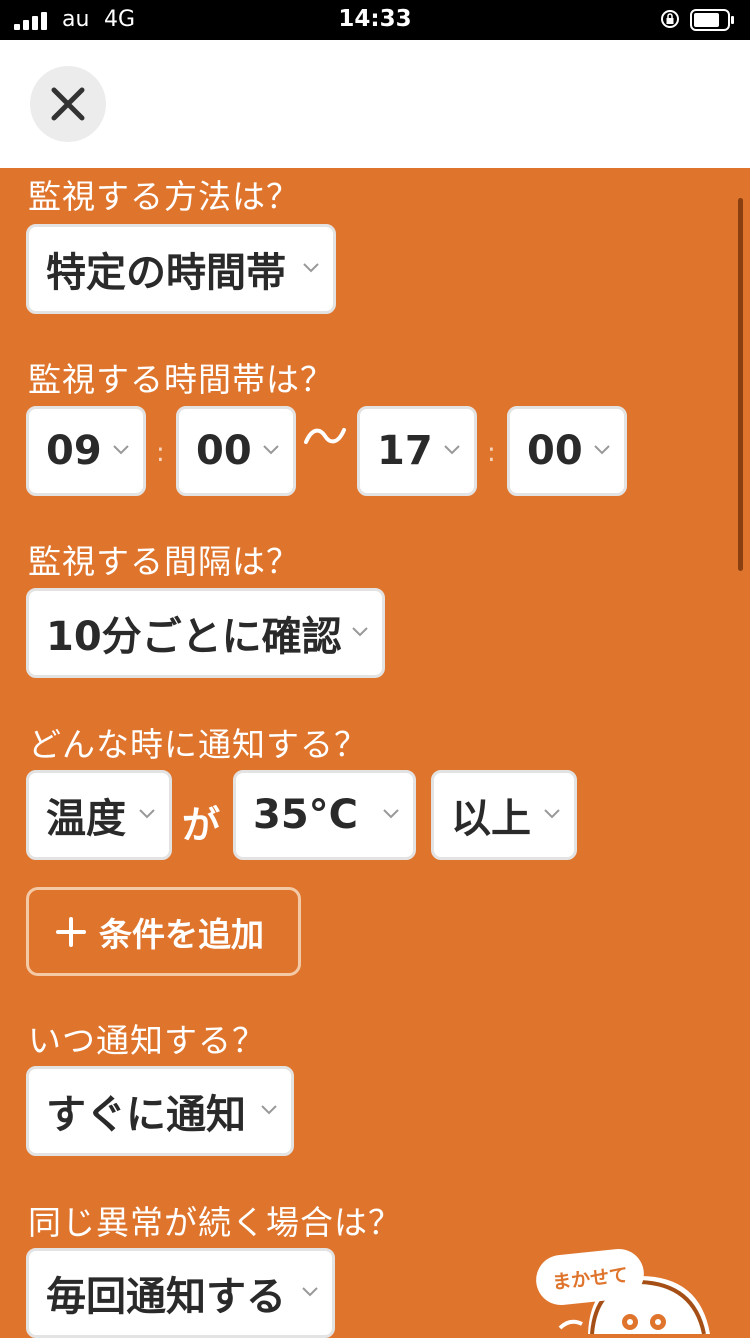 The height and width of the screenshot is (1338, 750). Describe the element at coordinates (215, 1222) in the screenshot. I see `question-repeat: 同じ異常が続く場合は？` at that location.